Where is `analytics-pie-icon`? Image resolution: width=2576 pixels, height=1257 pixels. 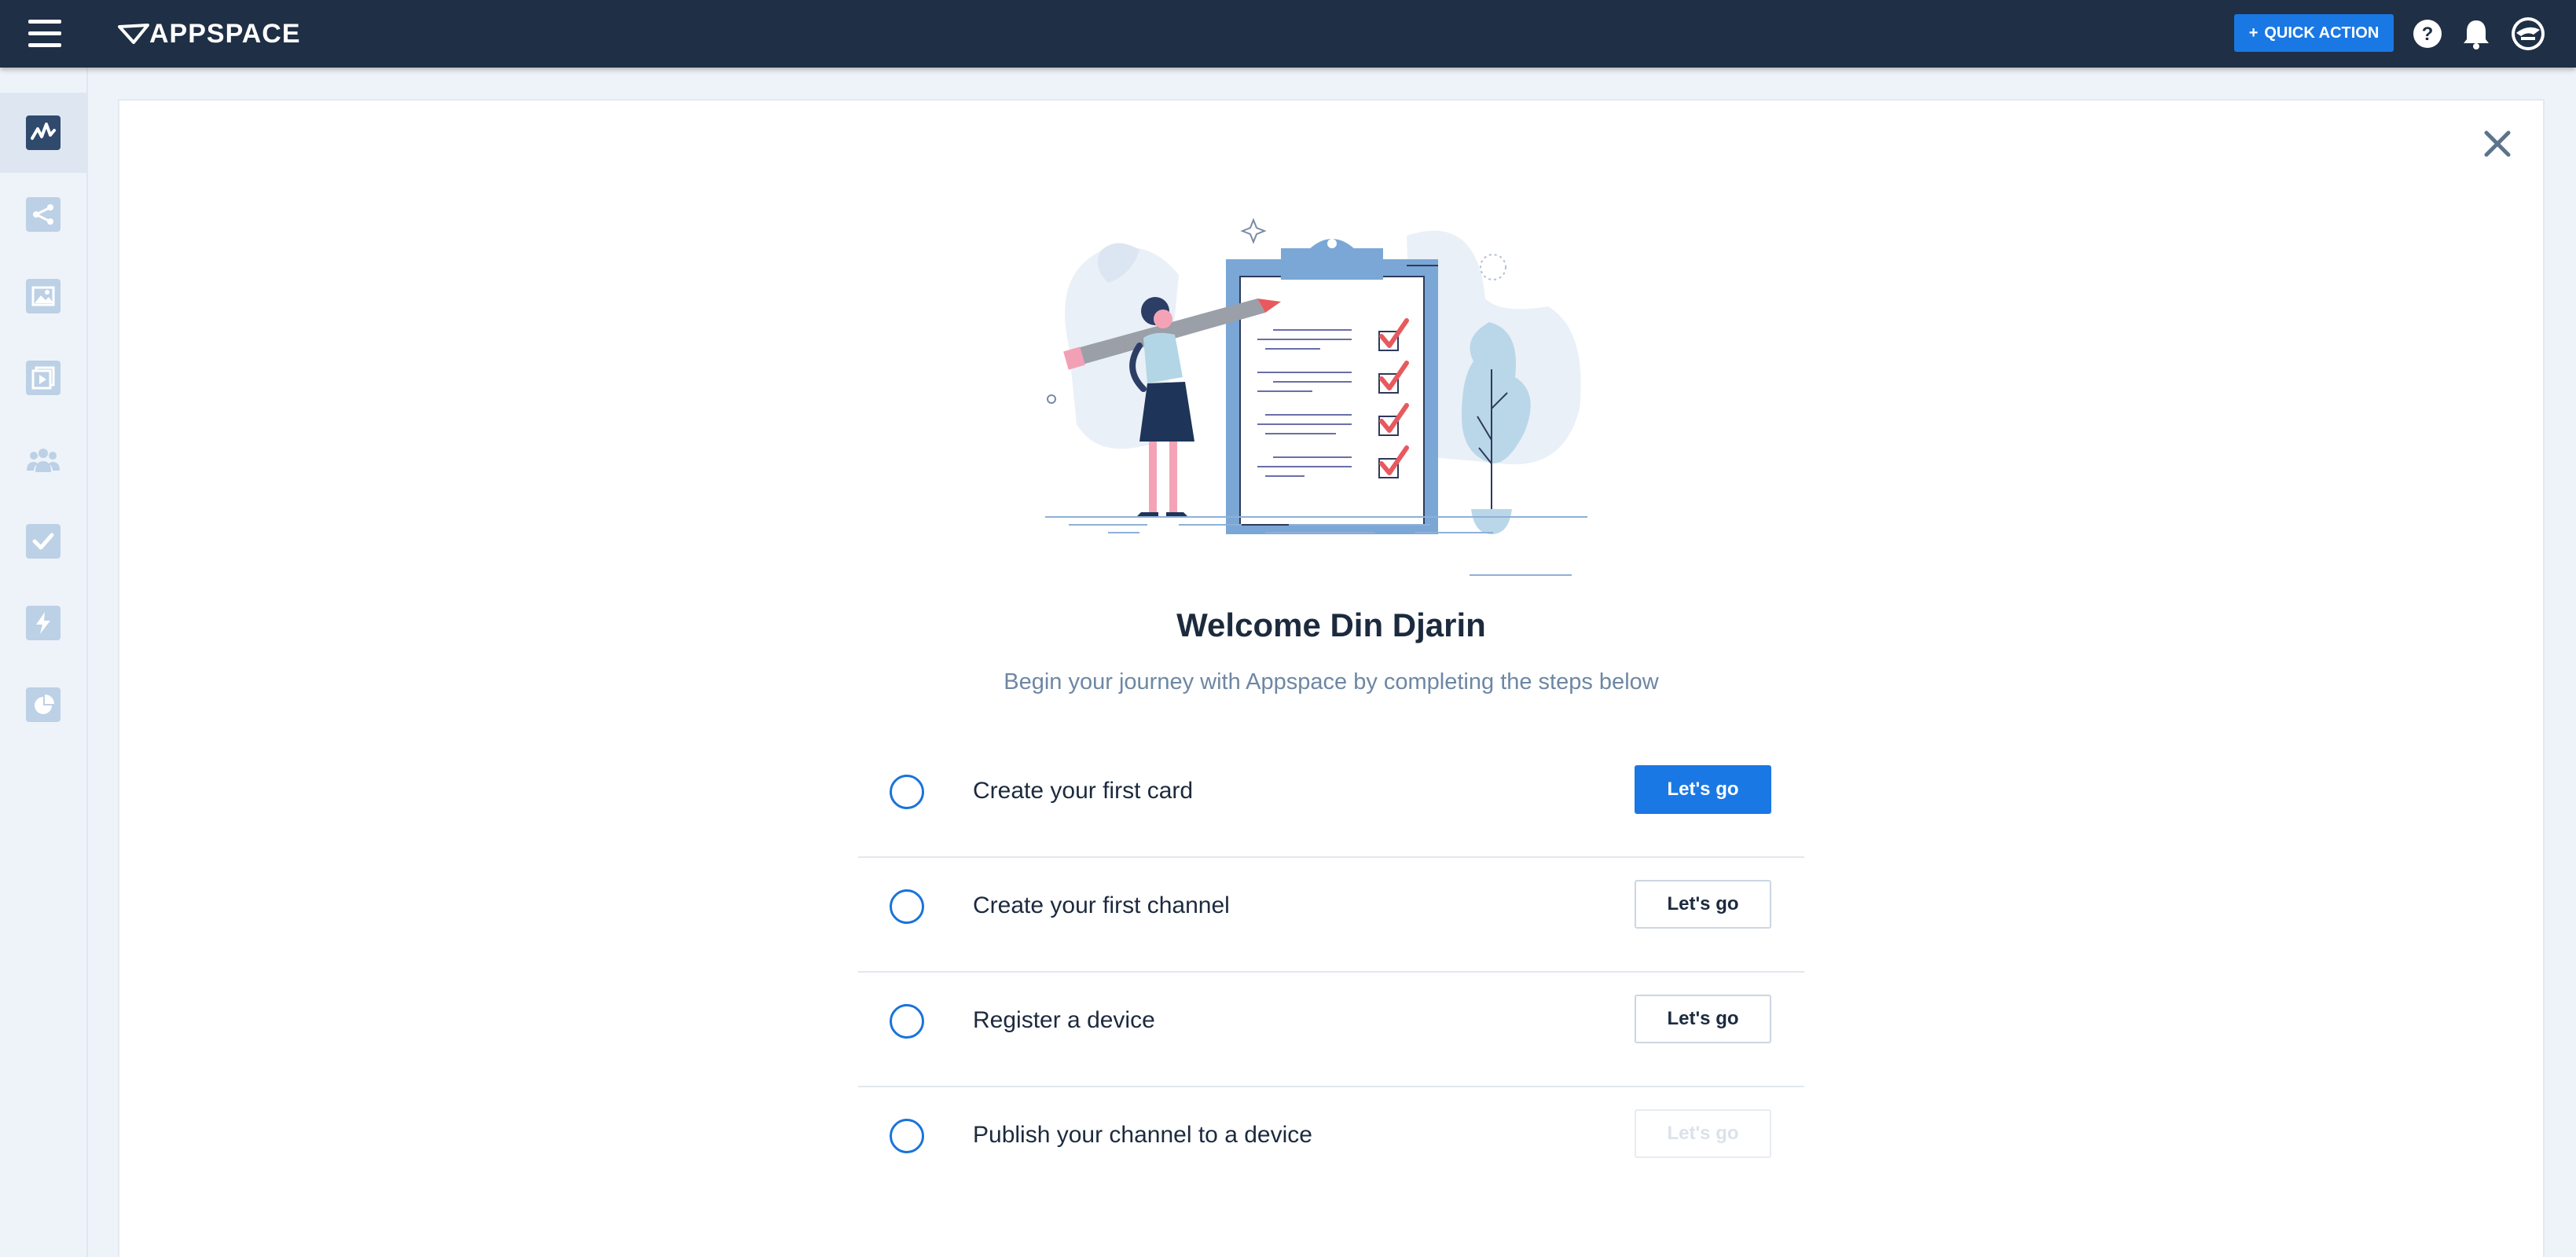 analytics-pie-icon is located at coordinates (43, 704).